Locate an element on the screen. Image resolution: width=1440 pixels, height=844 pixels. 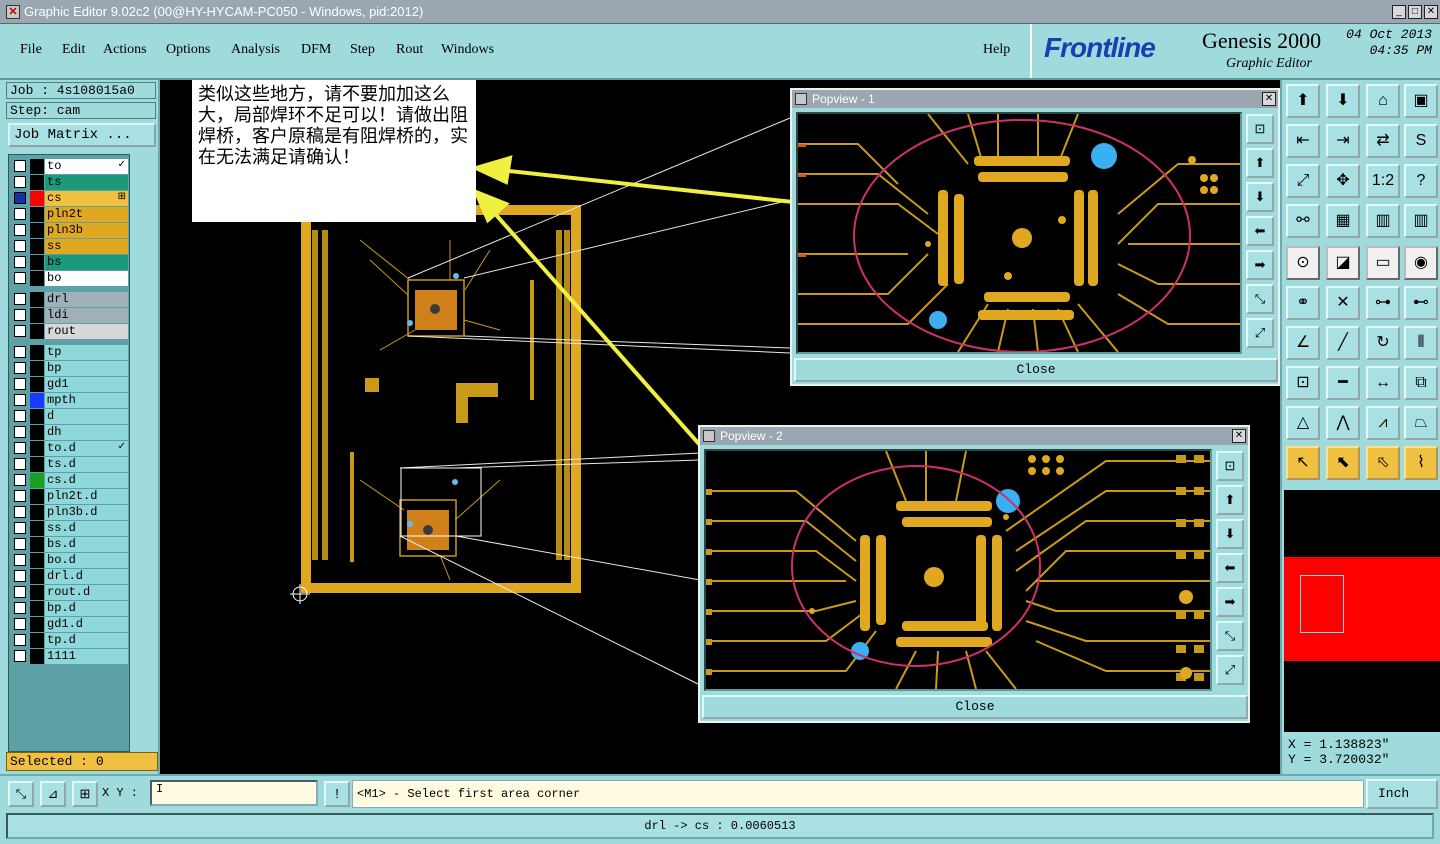
layer-row-gd1-d: gd1.d is located at coordinates (70, 624).